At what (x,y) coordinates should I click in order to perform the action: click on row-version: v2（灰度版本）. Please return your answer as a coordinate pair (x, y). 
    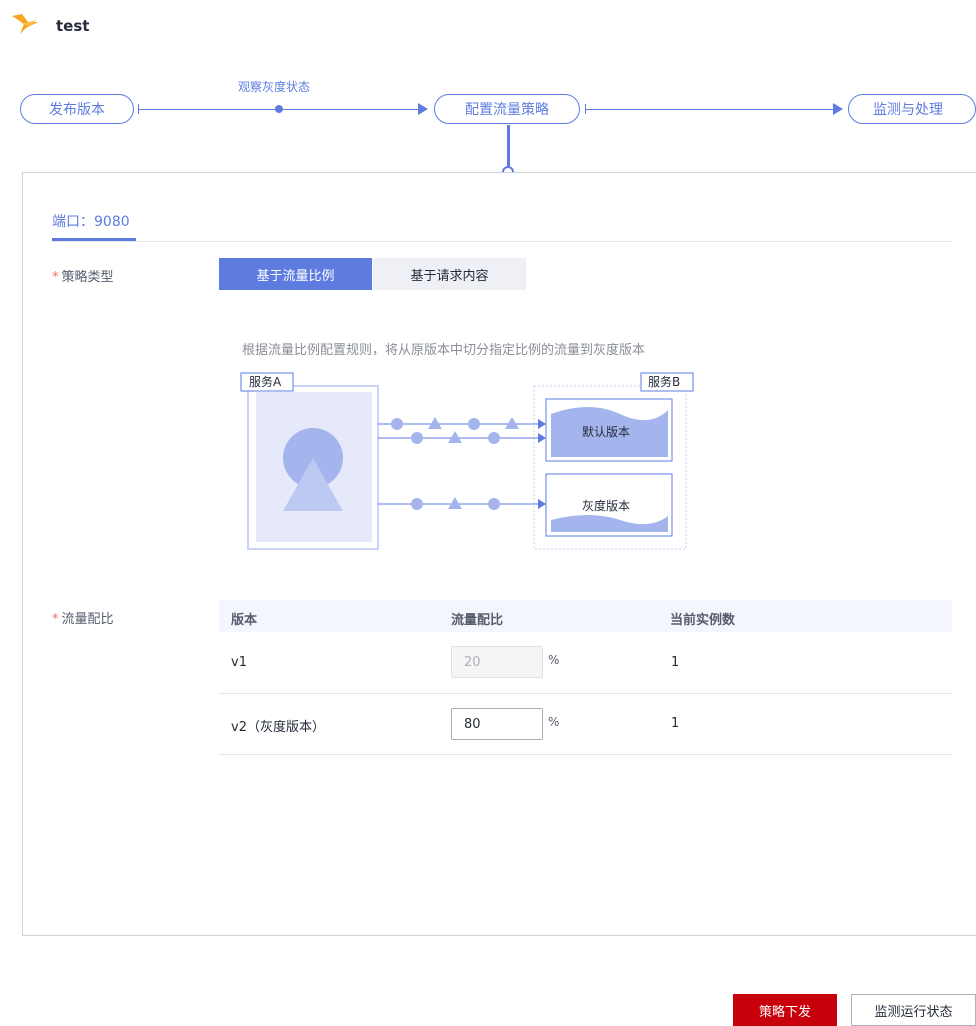
    Looking at the image, I should click on (278, 727).